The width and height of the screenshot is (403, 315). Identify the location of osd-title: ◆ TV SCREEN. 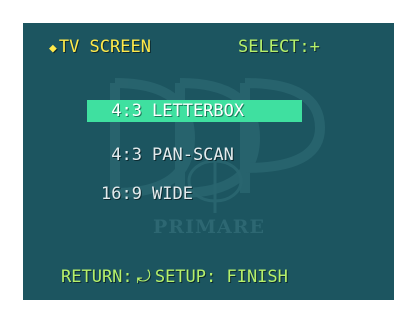
(100, 47).